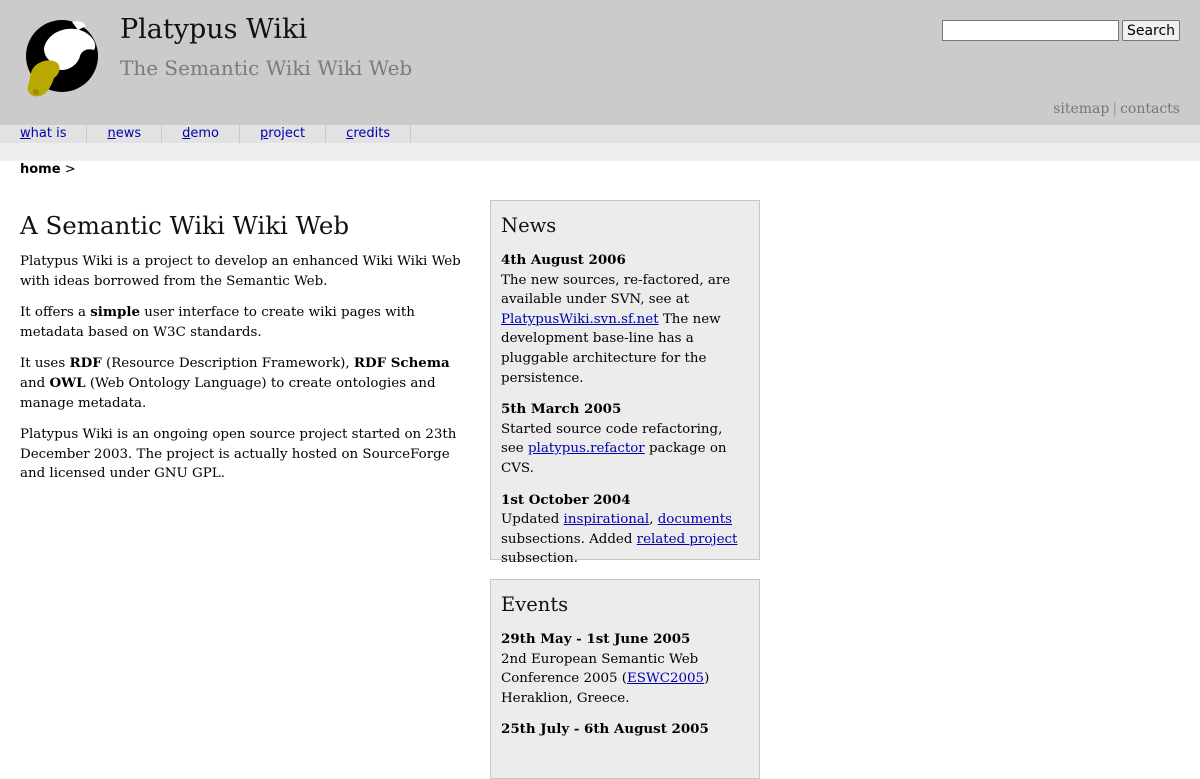  I want to click on platypus-logo-icon, so click(62, 59).